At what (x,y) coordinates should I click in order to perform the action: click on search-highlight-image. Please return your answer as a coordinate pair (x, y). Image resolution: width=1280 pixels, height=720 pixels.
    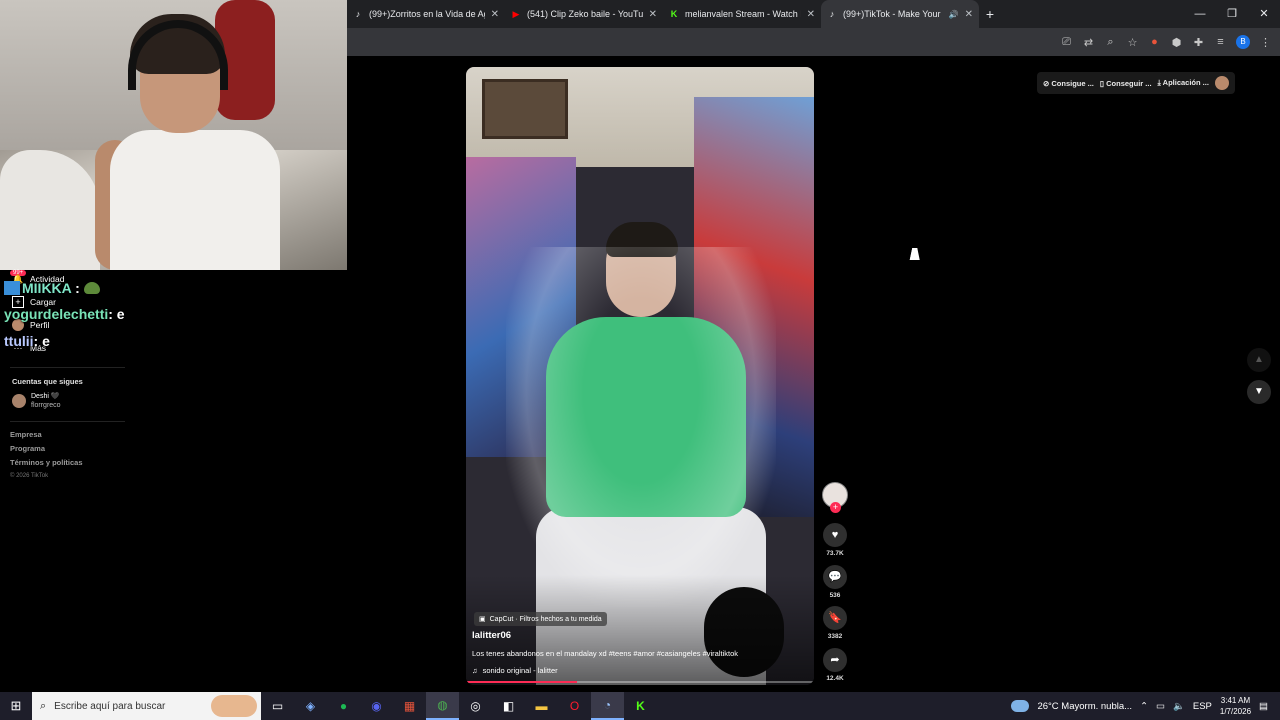
    Looking at the image, I should click on (234, 706).